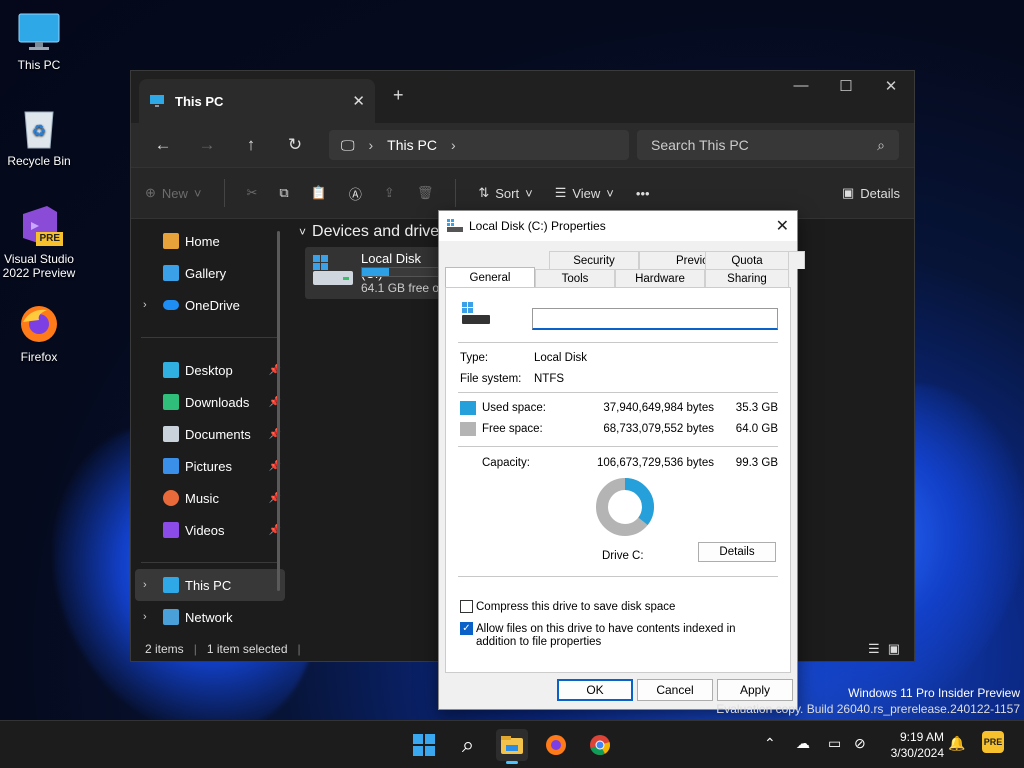  What do you see at coordinates (257, 101) in the screenshot?
I see `tab-this-pc: This PC ✕` at bounding box center [257, 101].